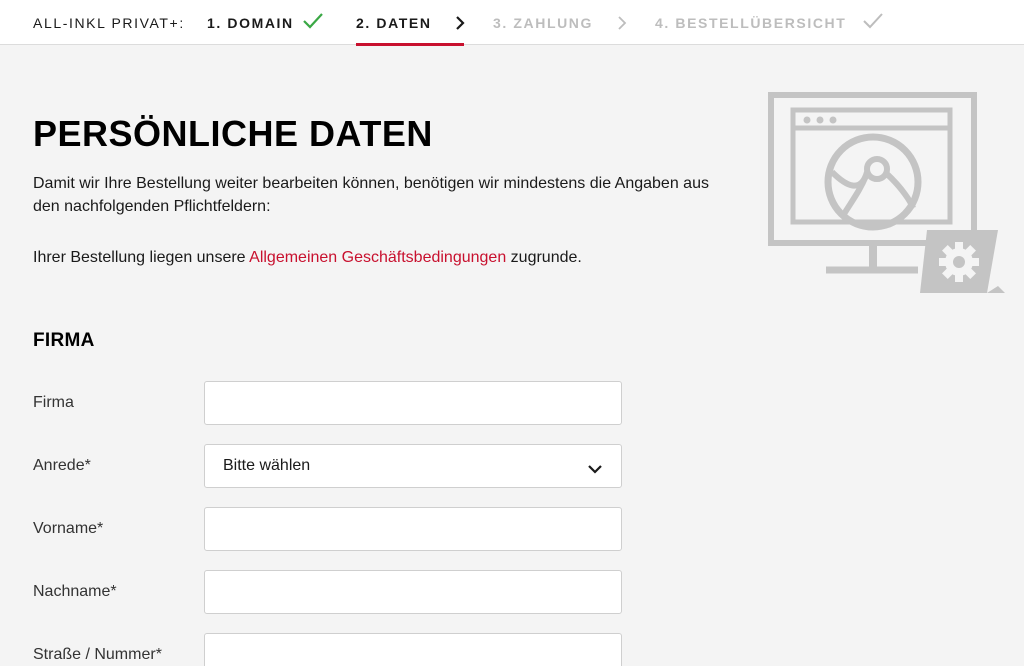 Image resolution: width=1024 pixels, height=666 pixels. I want to click on anrede-label: Anrede*, so click(62, 465).